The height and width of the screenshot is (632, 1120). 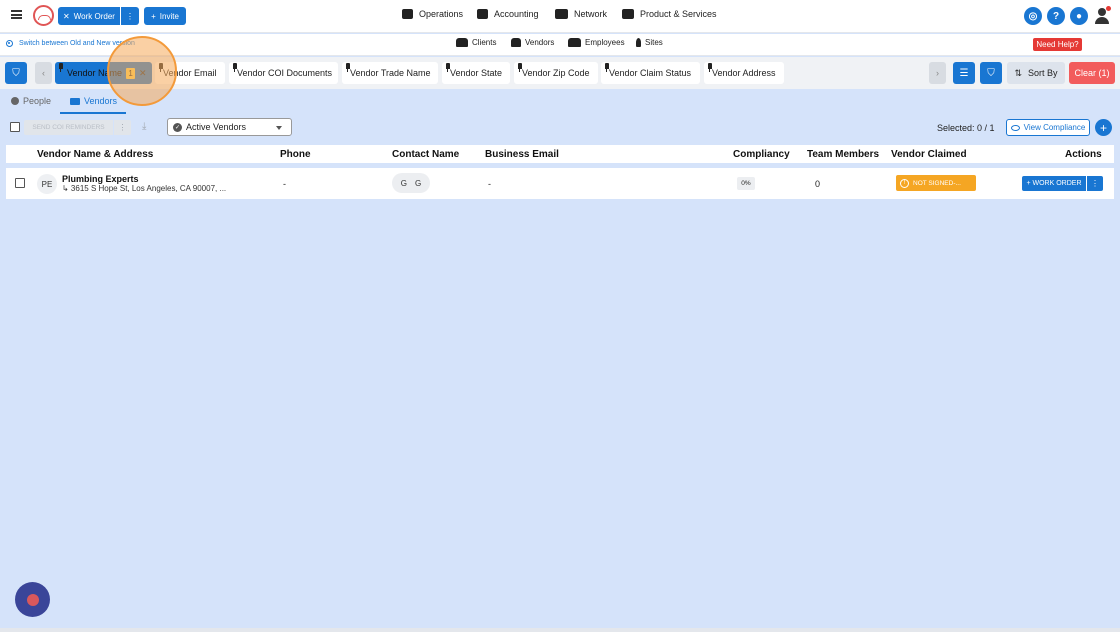 I want to click on header-vendor-name: Vendor Name & Address, so click(x=95, y=154).